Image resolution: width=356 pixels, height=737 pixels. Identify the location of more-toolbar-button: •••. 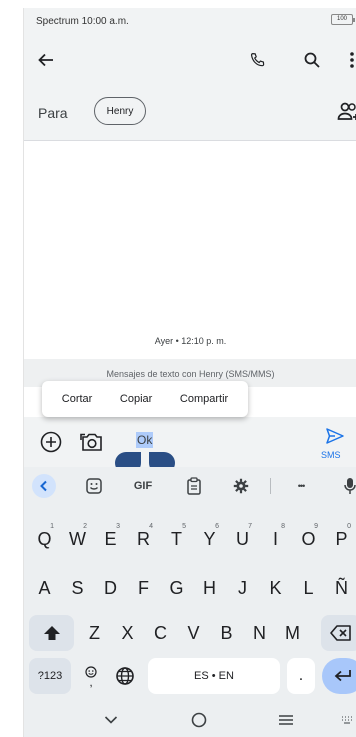
(301, 486).